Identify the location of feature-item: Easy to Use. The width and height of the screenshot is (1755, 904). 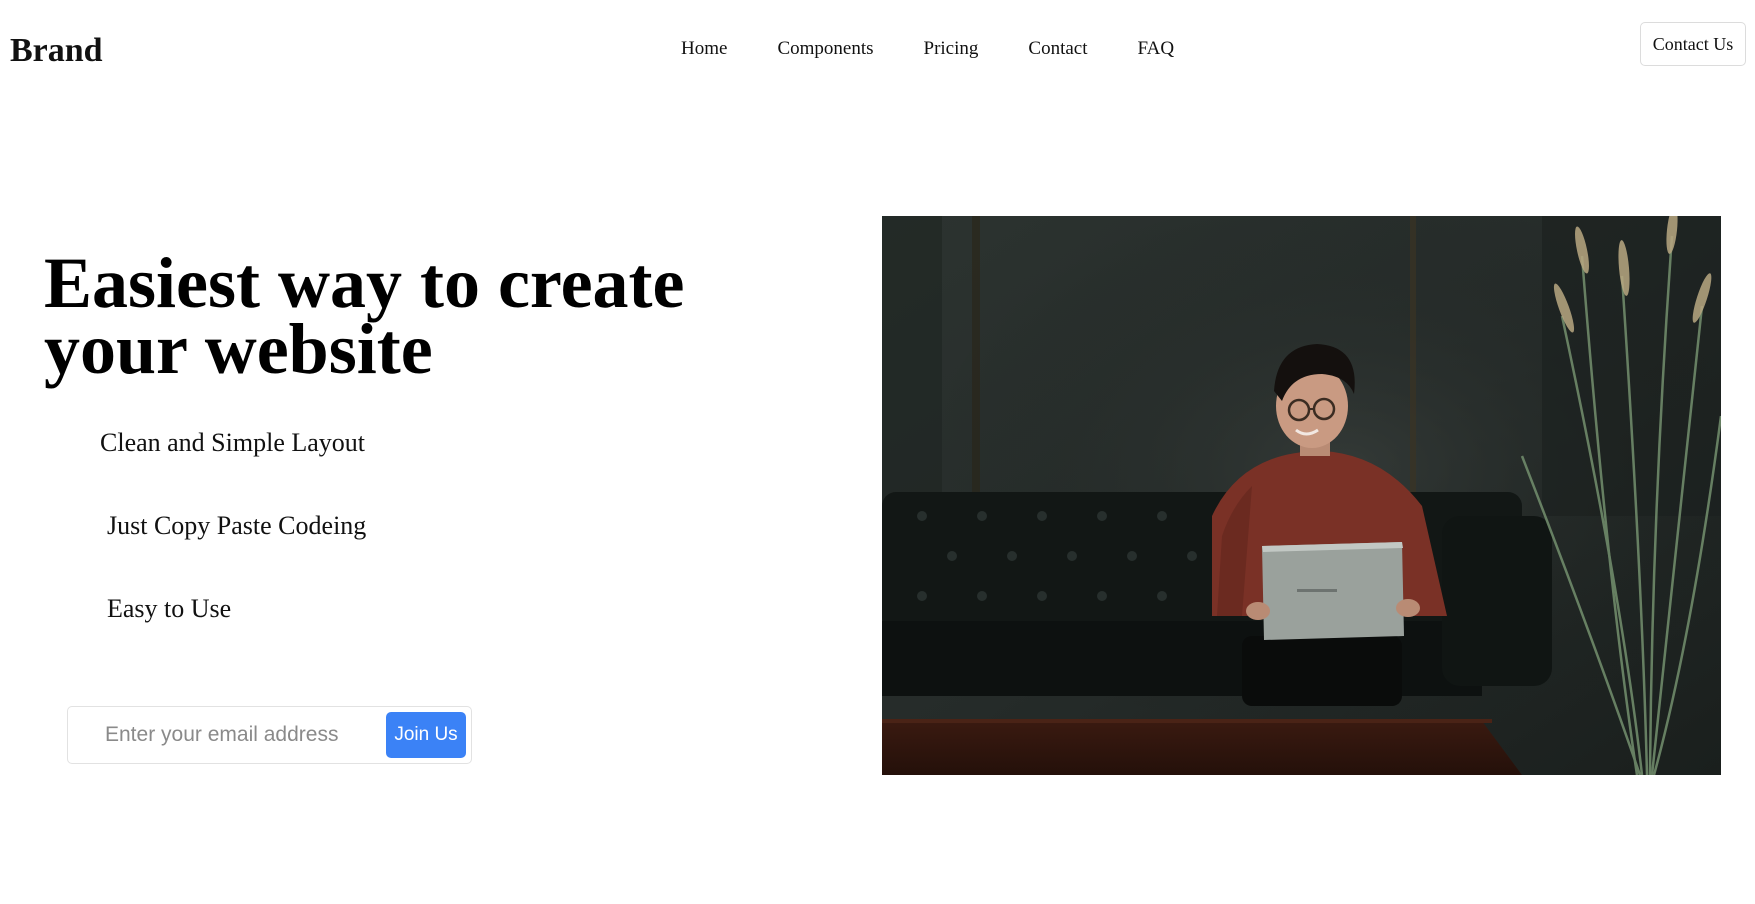
(169, 608).